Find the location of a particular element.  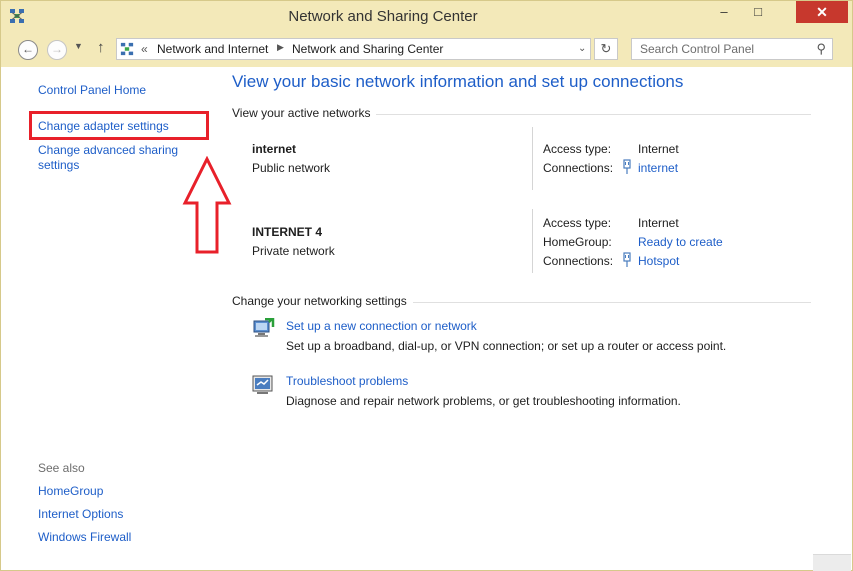

close-button: ✕ is located at coordinates (822, 12).